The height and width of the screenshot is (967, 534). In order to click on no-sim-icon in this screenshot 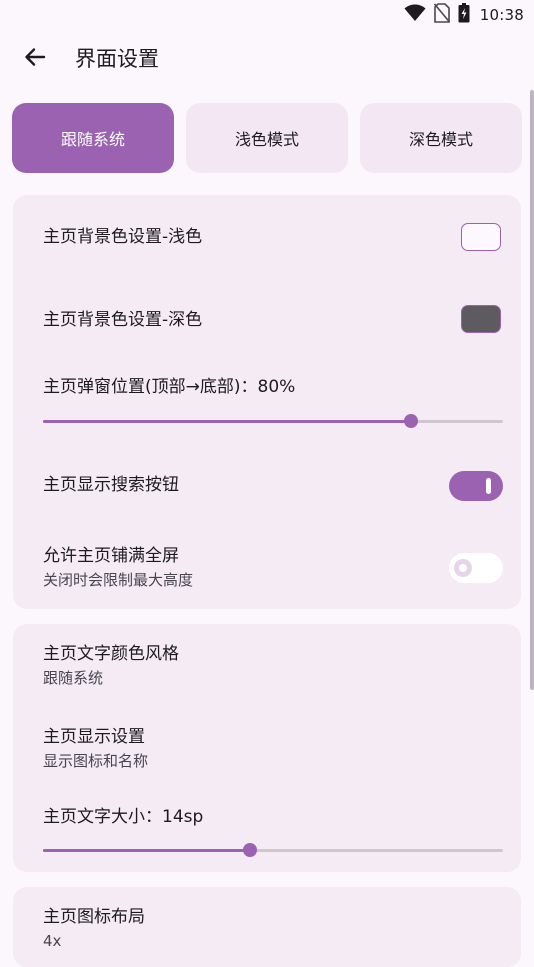, I will do `click(441, 15)`.